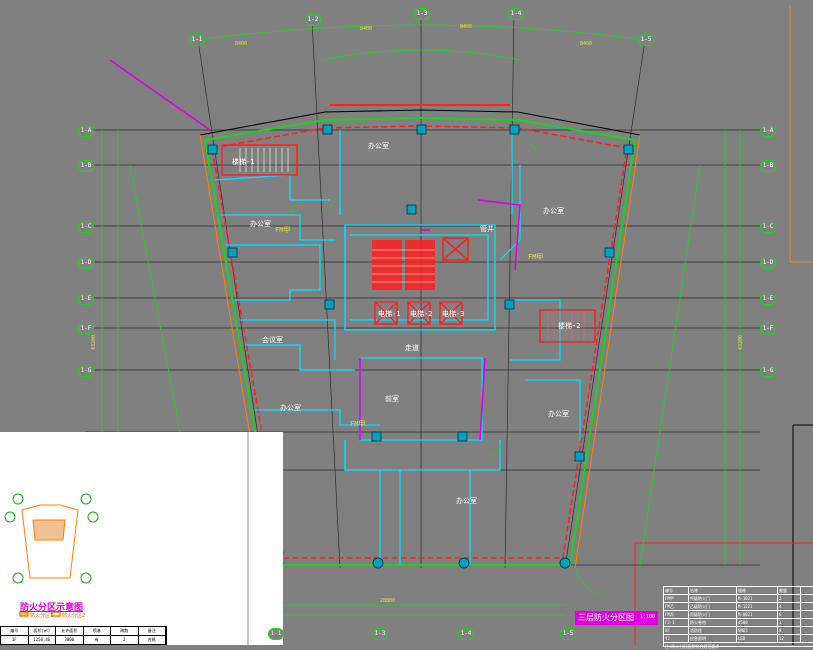  Describe the element at coordinates (757, 606) in the screenshot. I see `table-cell: M-1221` at that location.